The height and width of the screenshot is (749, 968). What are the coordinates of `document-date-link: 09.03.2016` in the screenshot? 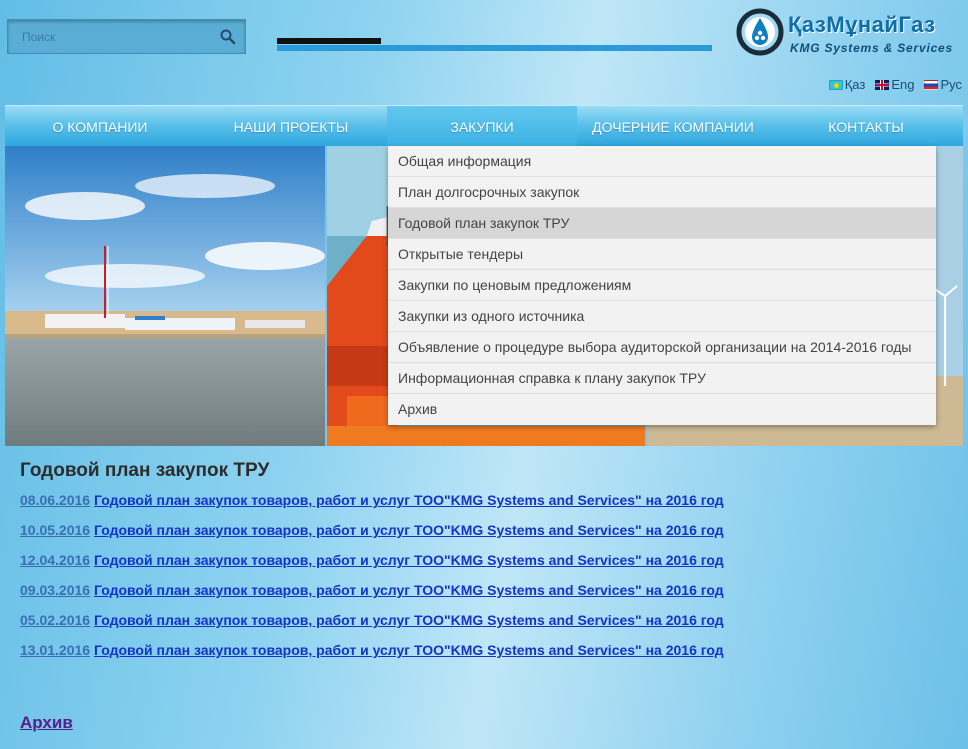 It's located at (55, 590).